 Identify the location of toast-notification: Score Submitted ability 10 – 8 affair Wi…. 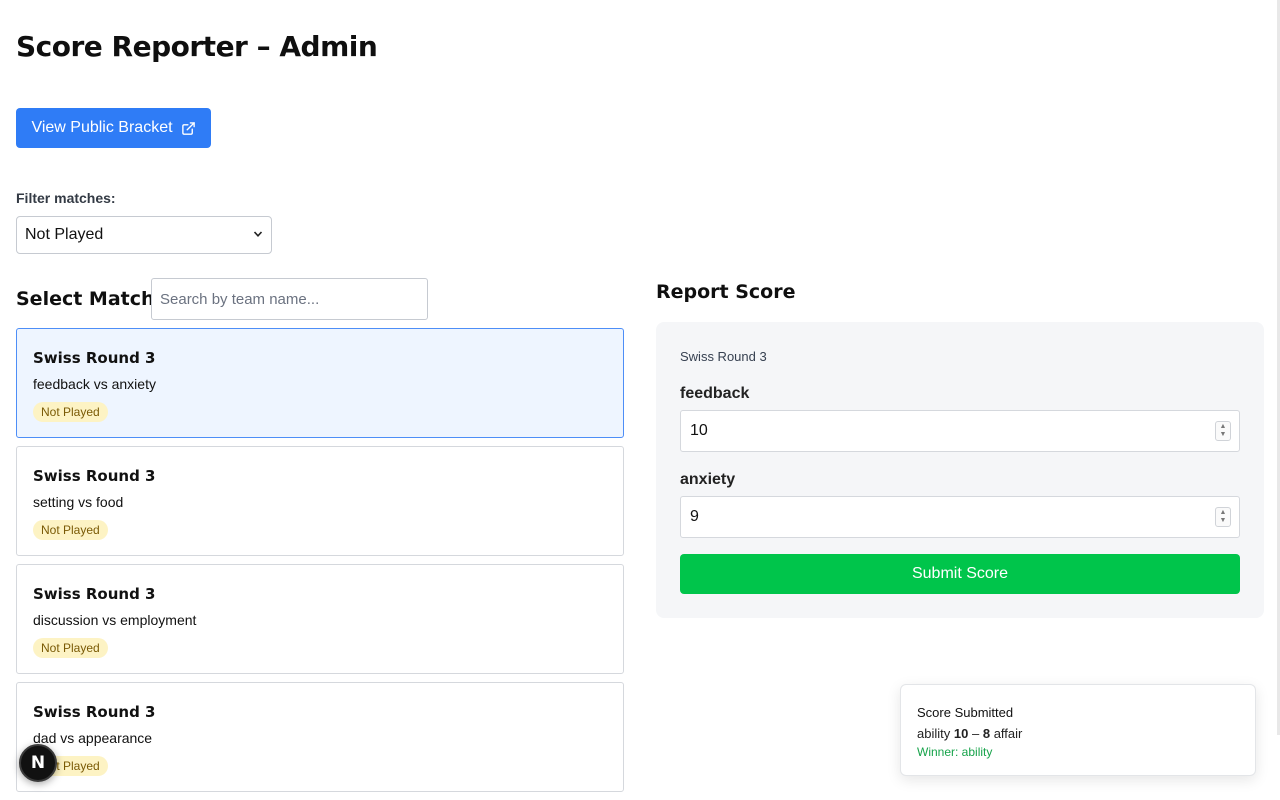
(1078, 730).